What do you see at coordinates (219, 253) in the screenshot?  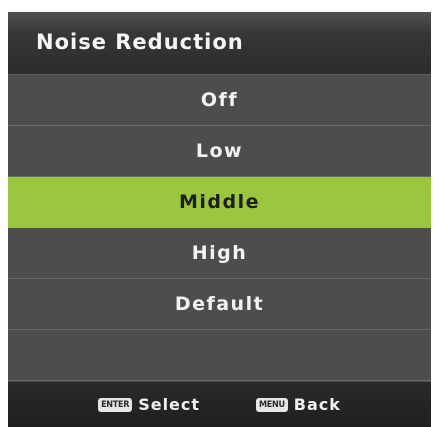 I see `option-high: High` at bounding box center [219, 253].